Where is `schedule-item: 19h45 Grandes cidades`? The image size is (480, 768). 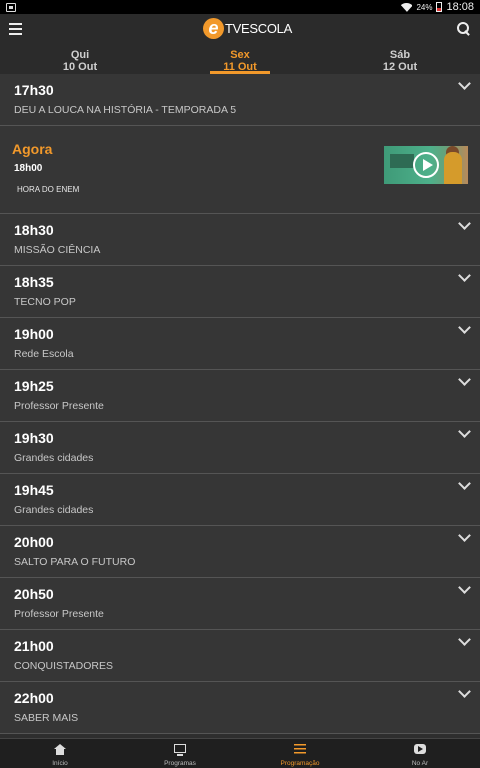
schedule-item: 19h45 Grandes cidades is located at coordinates (240, 500).